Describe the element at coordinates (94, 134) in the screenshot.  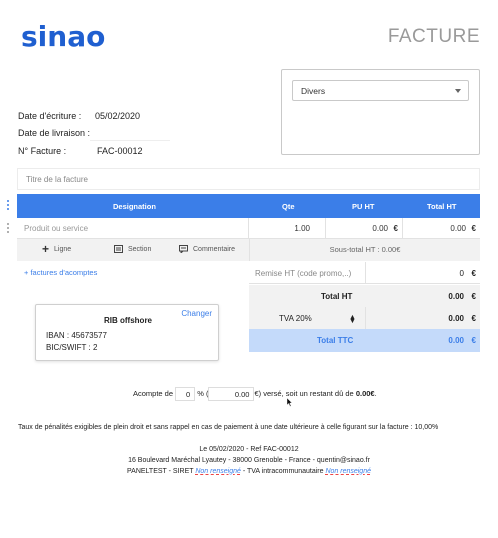
I see `date-livraison-row: Date de livraison :` at that location.